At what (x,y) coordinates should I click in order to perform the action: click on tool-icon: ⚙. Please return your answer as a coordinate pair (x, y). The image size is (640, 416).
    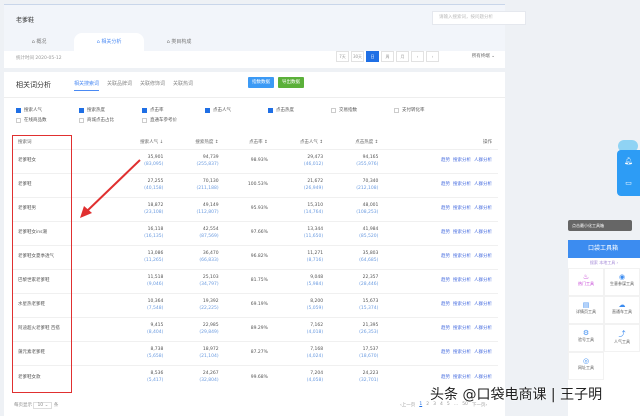
    Looking at the image, I should click on (586, 333).